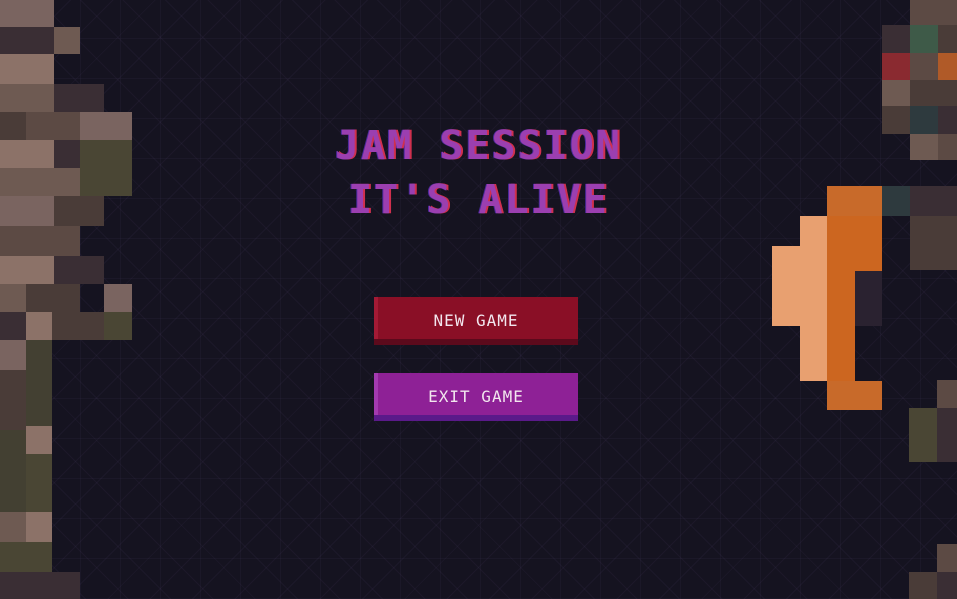  I want to click on right-lower-character-sprite, so click(933, 489).